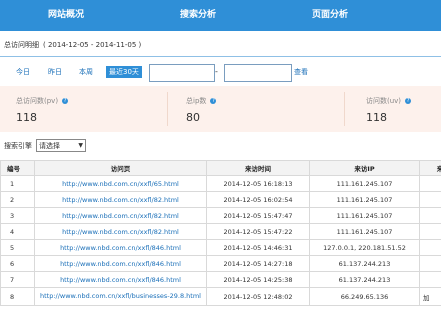 The width and height of the screenshot is (441, 311). Describe the element at coordinates (17, 215) in the screenshot. I see `row-number: 3` at that location.